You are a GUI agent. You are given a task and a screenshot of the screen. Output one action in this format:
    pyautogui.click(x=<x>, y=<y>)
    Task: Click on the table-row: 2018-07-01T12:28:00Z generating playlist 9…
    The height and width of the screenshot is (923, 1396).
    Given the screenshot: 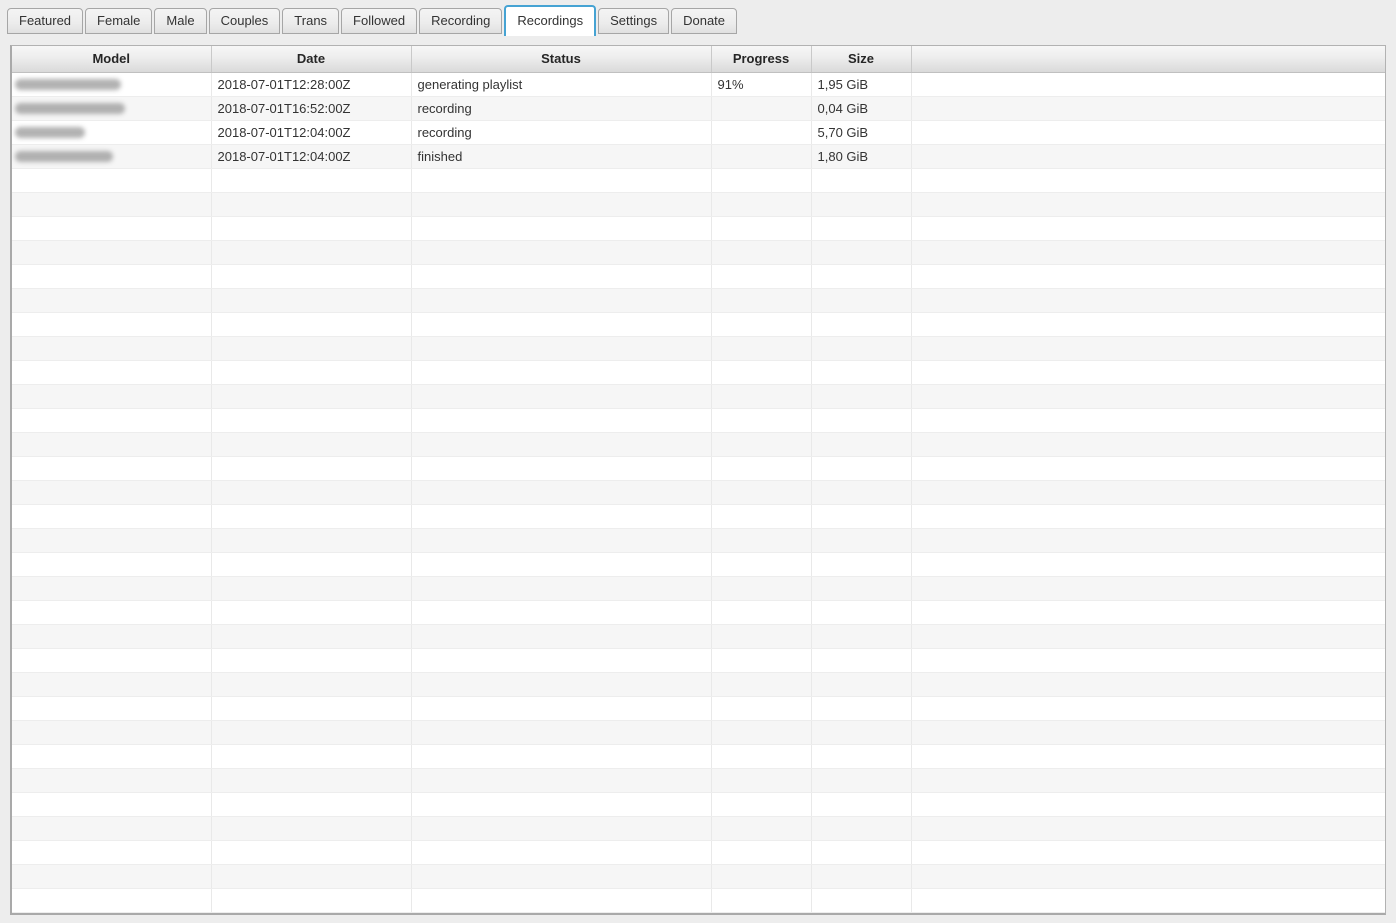 What is the action you would take?
    pyautogui.click(x=698, y=84)
    